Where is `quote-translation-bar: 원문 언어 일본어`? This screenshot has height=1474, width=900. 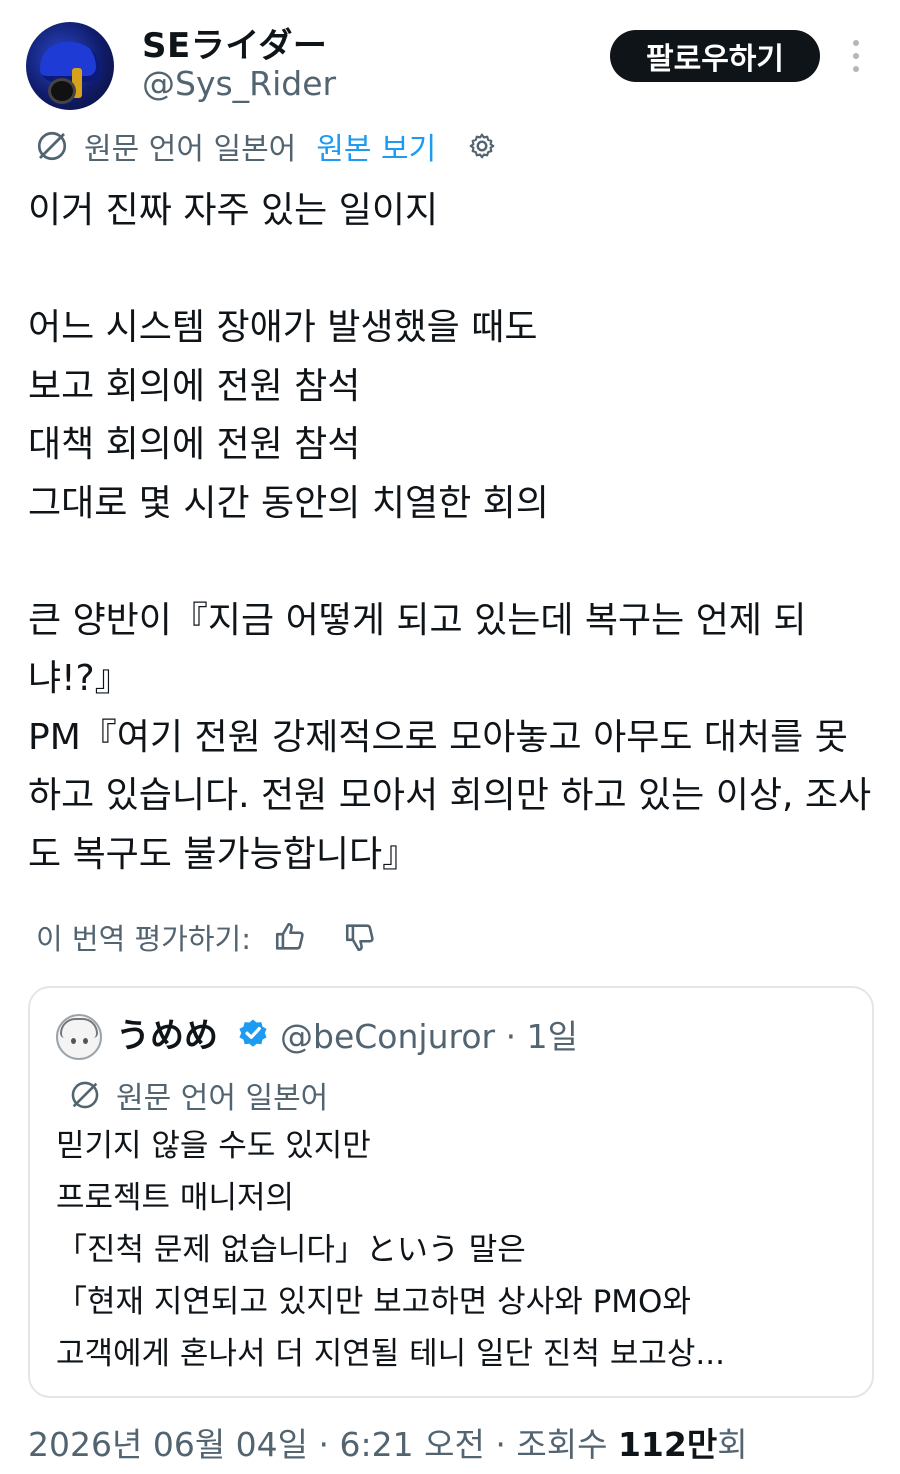 quote-translation-bar: 원문 언어 일본어 is located at coordinates (198, 1095).